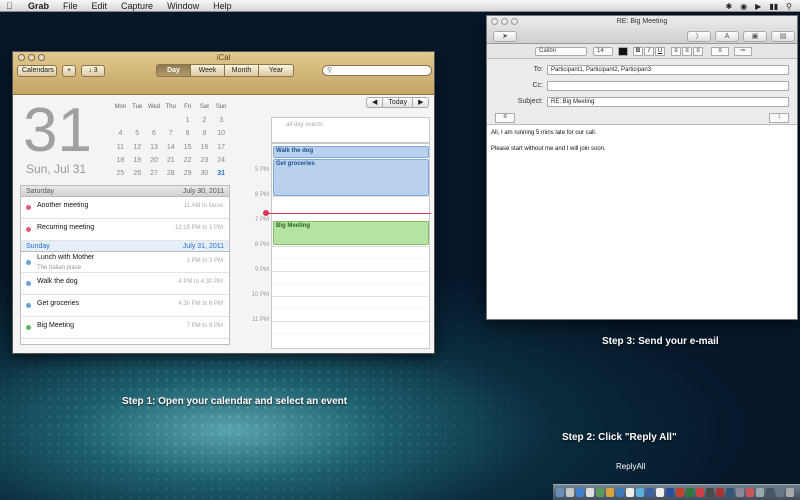 The height and width of the screenshot is (500, 800). I want to click on day-cell: 27, so click(154, 173).